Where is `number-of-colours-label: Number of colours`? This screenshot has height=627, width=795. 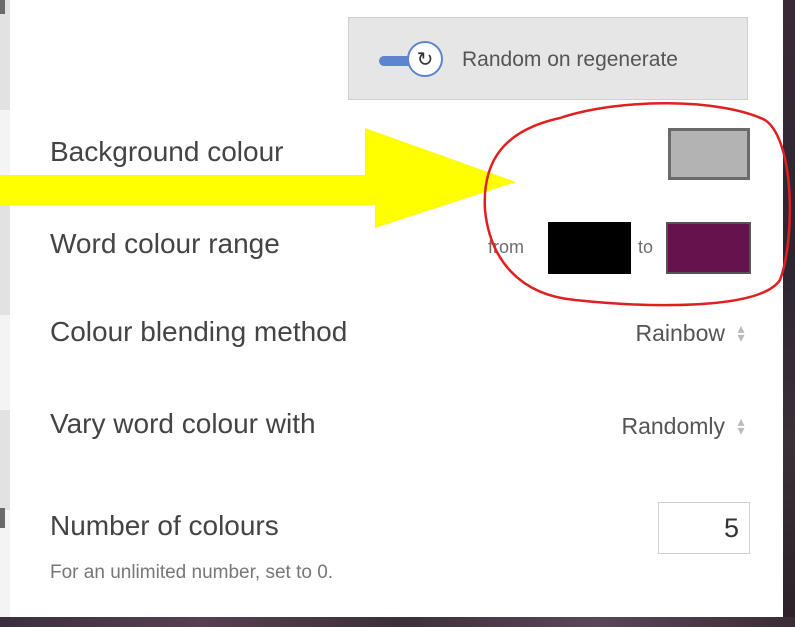 number-of-colours-label: Number of colours is located at coordinates (164, 525).